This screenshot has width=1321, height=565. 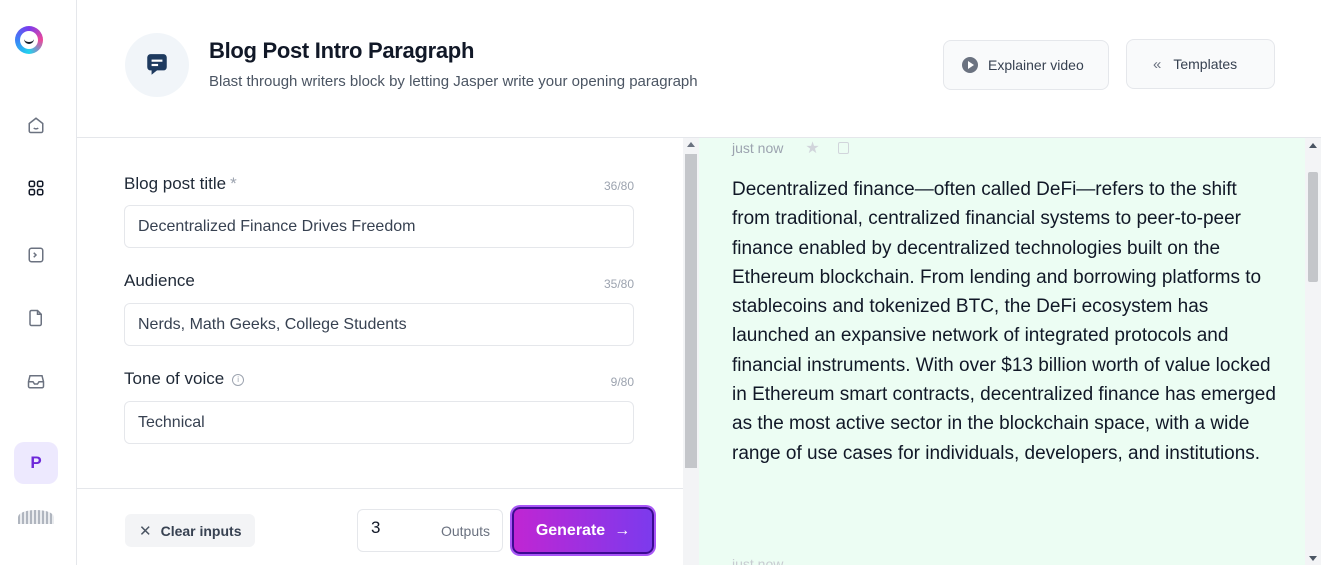 I want to click on chat-bubble-icon, so click(x=157, y=65).